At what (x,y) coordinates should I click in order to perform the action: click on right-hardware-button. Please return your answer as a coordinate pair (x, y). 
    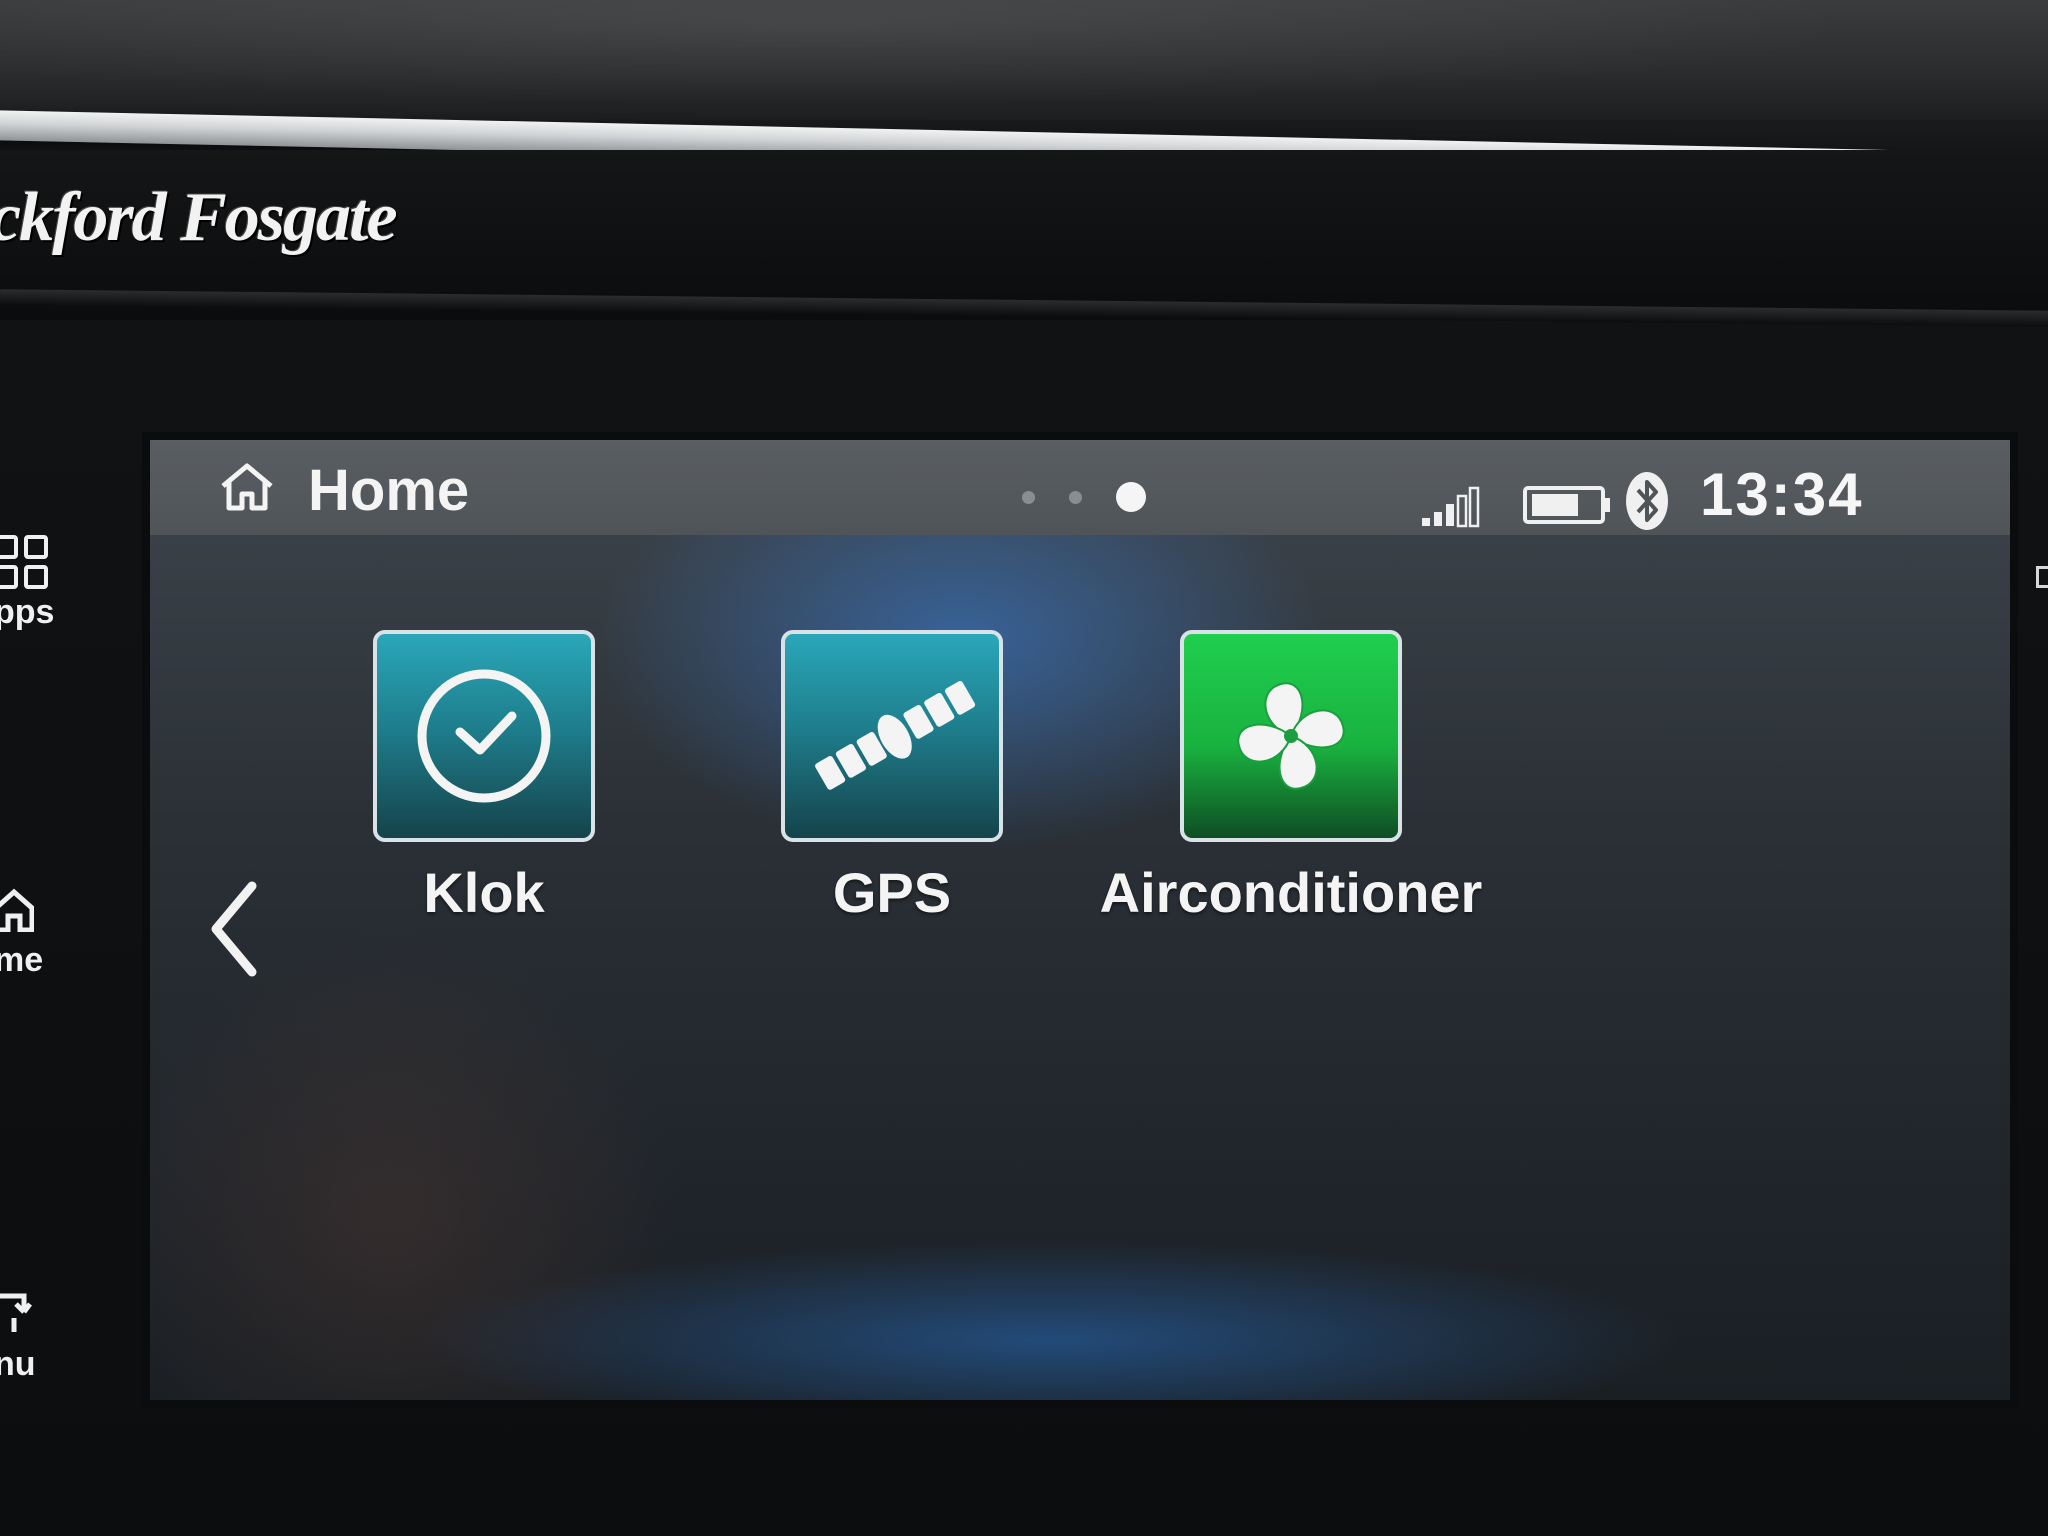
    Looking at the image, I should click on (2042, 577).